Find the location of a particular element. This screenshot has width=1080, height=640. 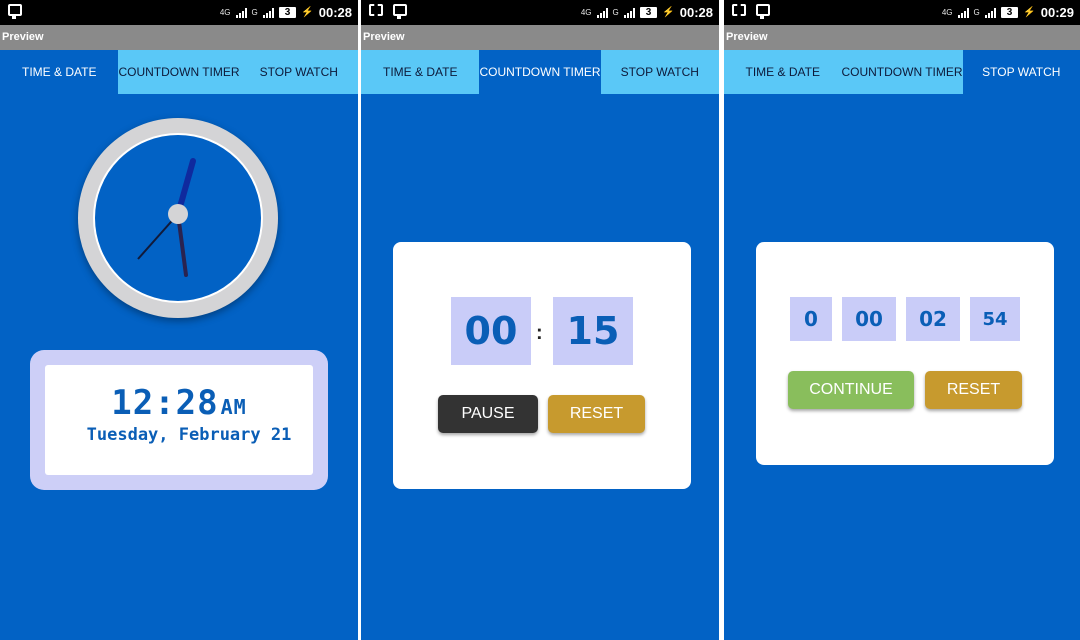

clock-center is located at coordinates (178, 214).